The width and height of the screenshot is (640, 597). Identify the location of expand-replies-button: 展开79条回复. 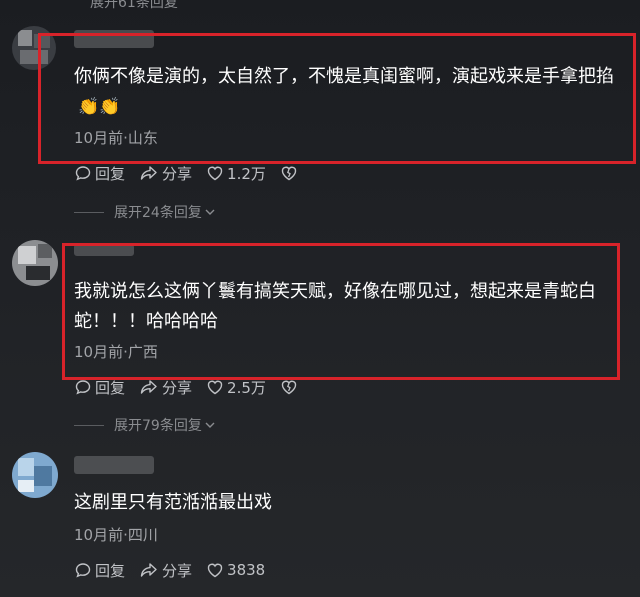
(145, 425).